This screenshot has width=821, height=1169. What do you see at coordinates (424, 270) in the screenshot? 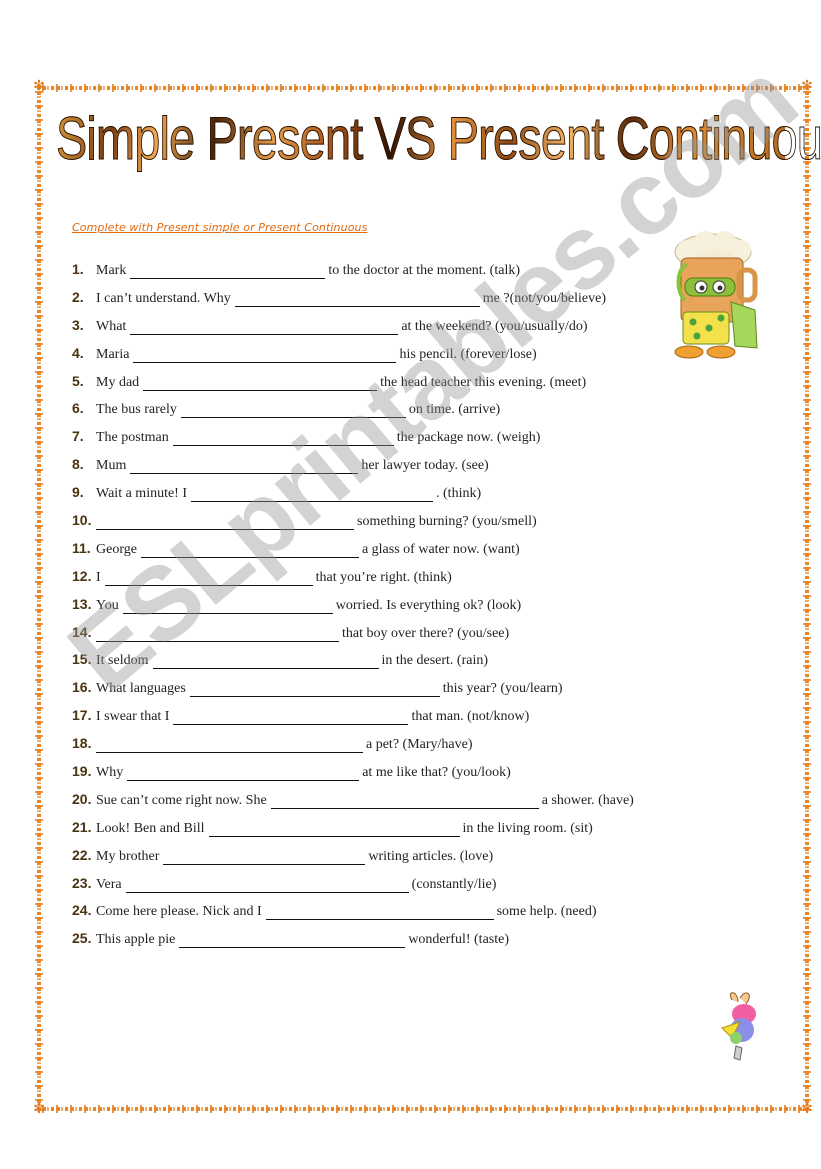
I see `prompt-after-blank: to the doctor at the moment. (talk)` at bounding box center [424, 270].